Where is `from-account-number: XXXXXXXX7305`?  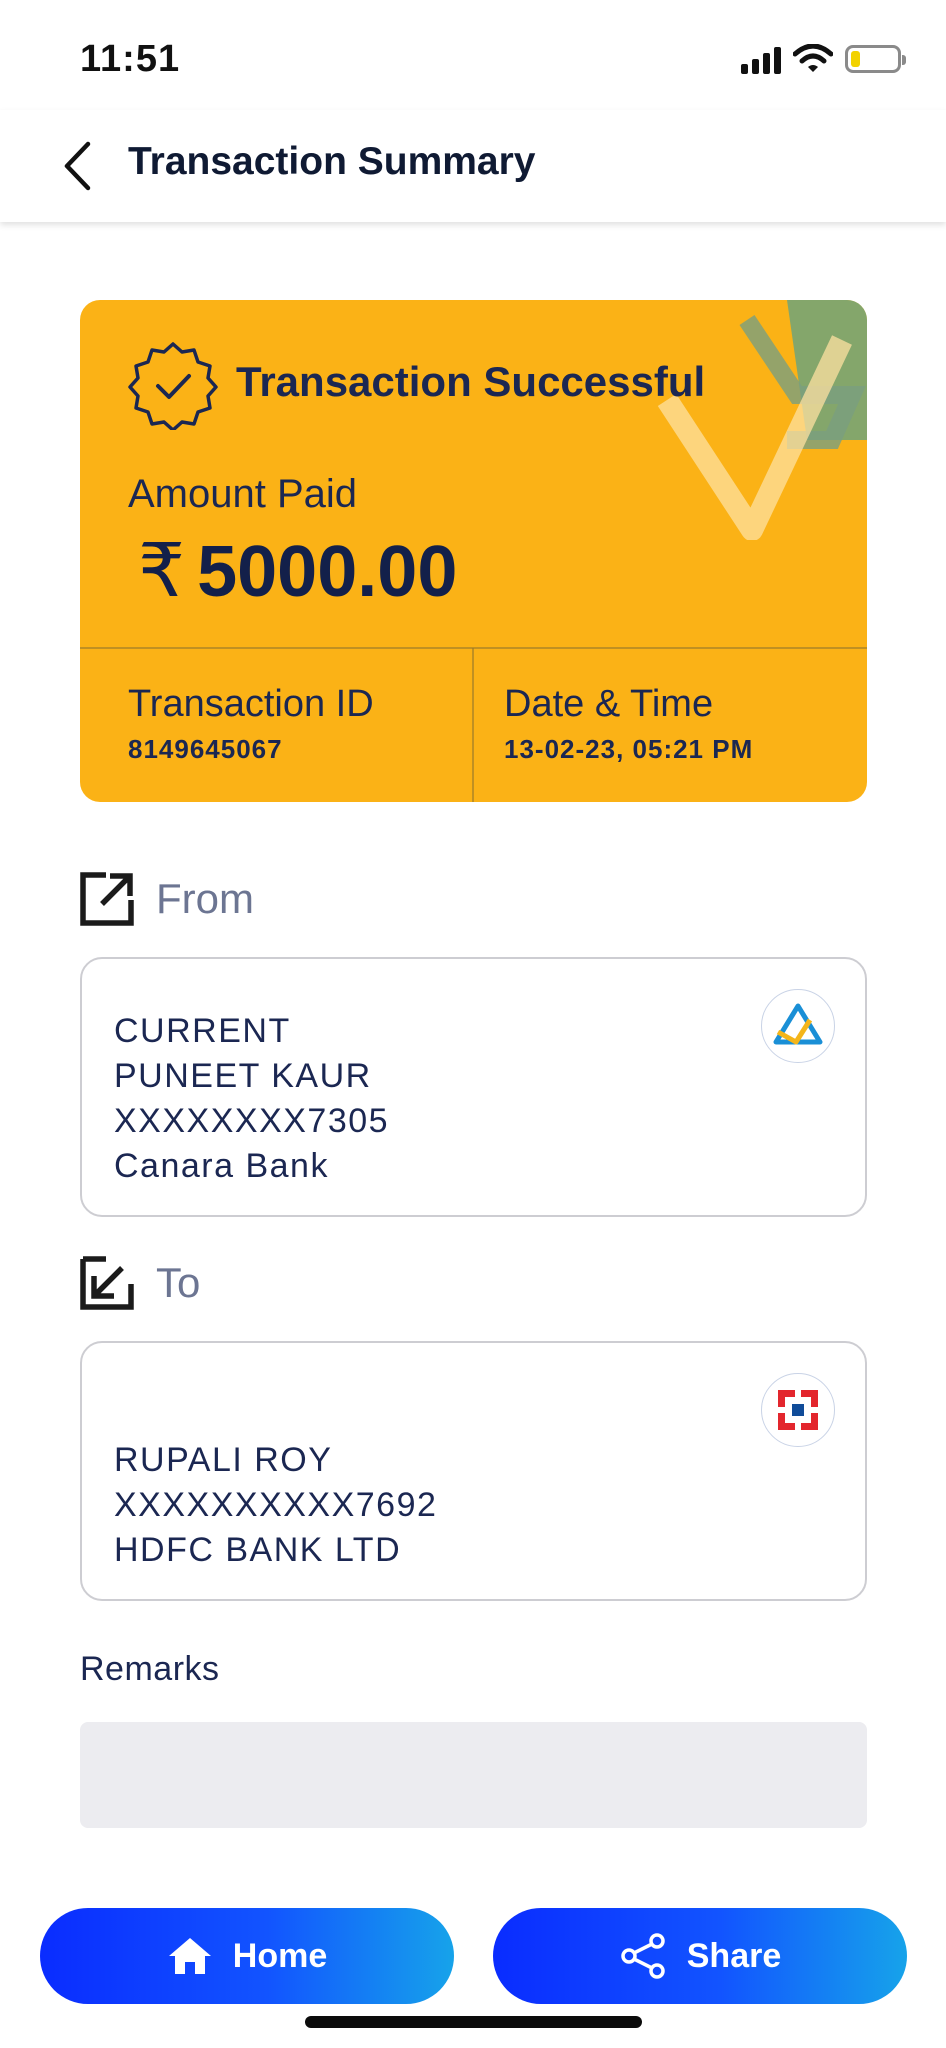
from-account-number: XXXXXXXX7305 is located at coordinates (252, 1121).